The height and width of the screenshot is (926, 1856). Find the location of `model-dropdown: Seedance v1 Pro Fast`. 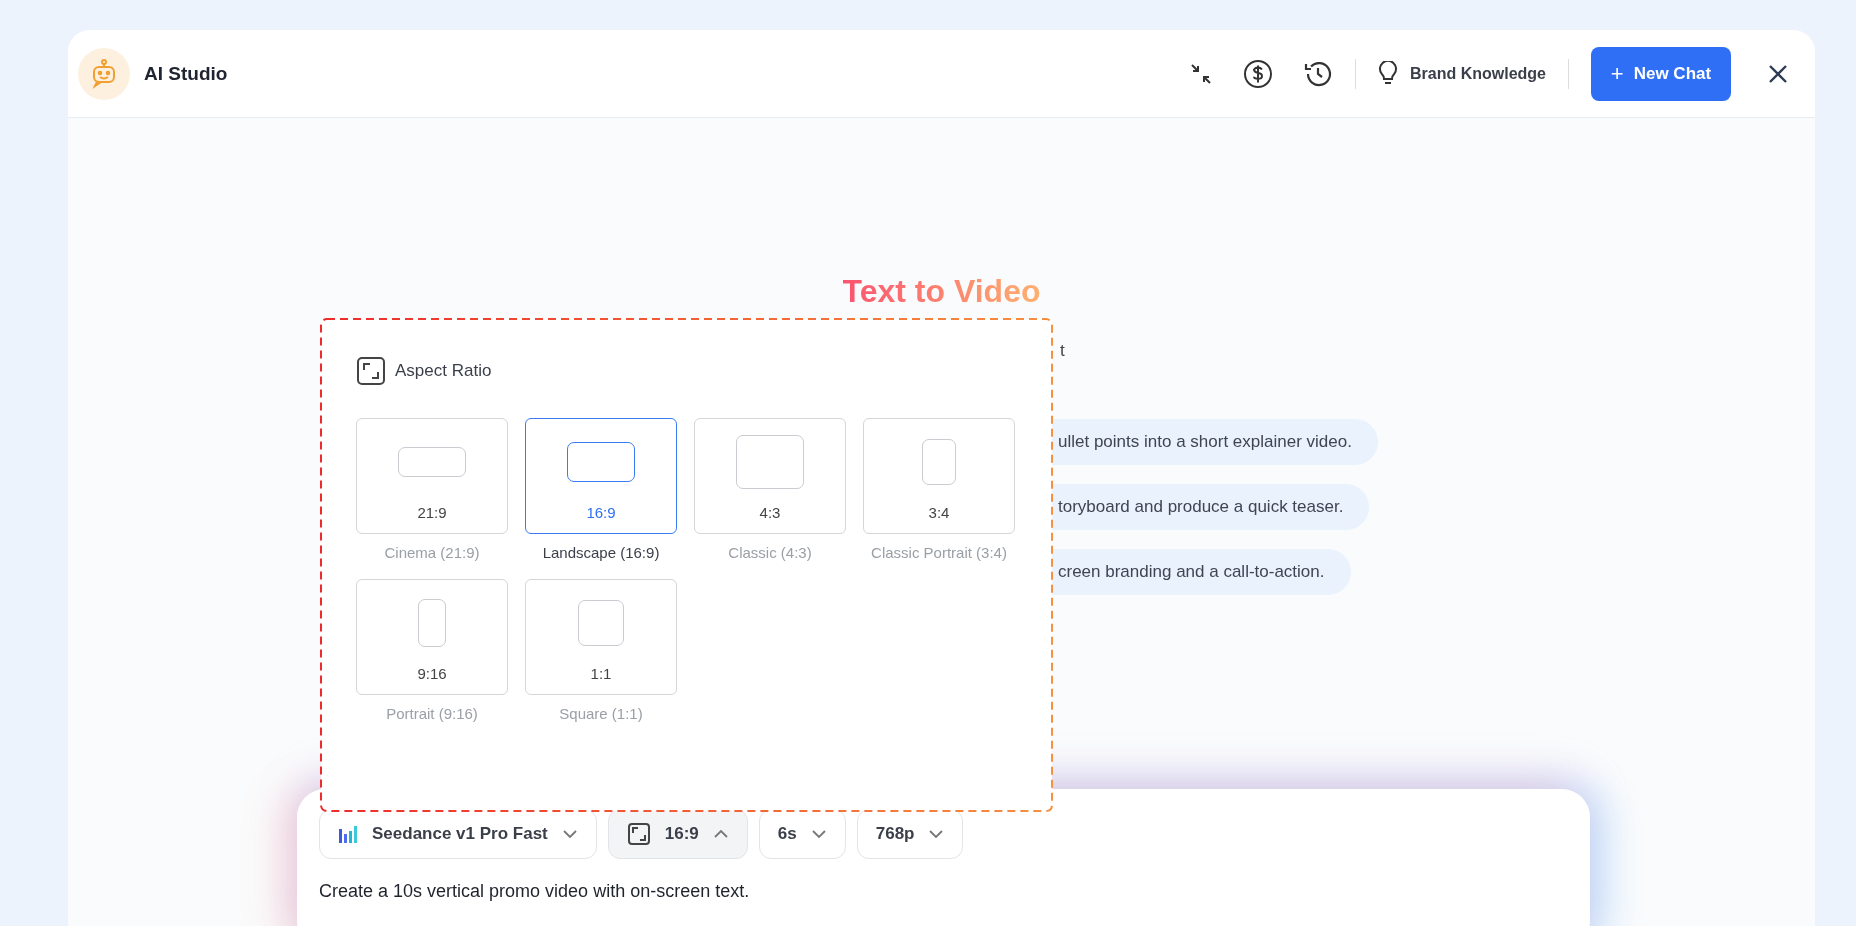

model-dropdown: Seedance v1 Pro Fast is located at coordinates (458, 834).